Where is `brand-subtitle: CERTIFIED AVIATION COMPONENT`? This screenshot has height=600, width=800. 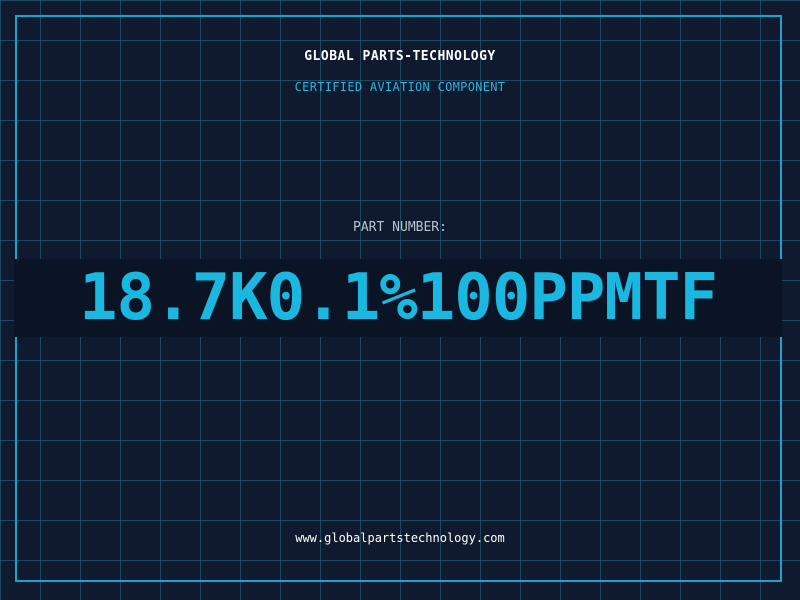 brand-subtitle: CERTIFIED AVIATION COMPONENT is located at coordinates (400, 87).